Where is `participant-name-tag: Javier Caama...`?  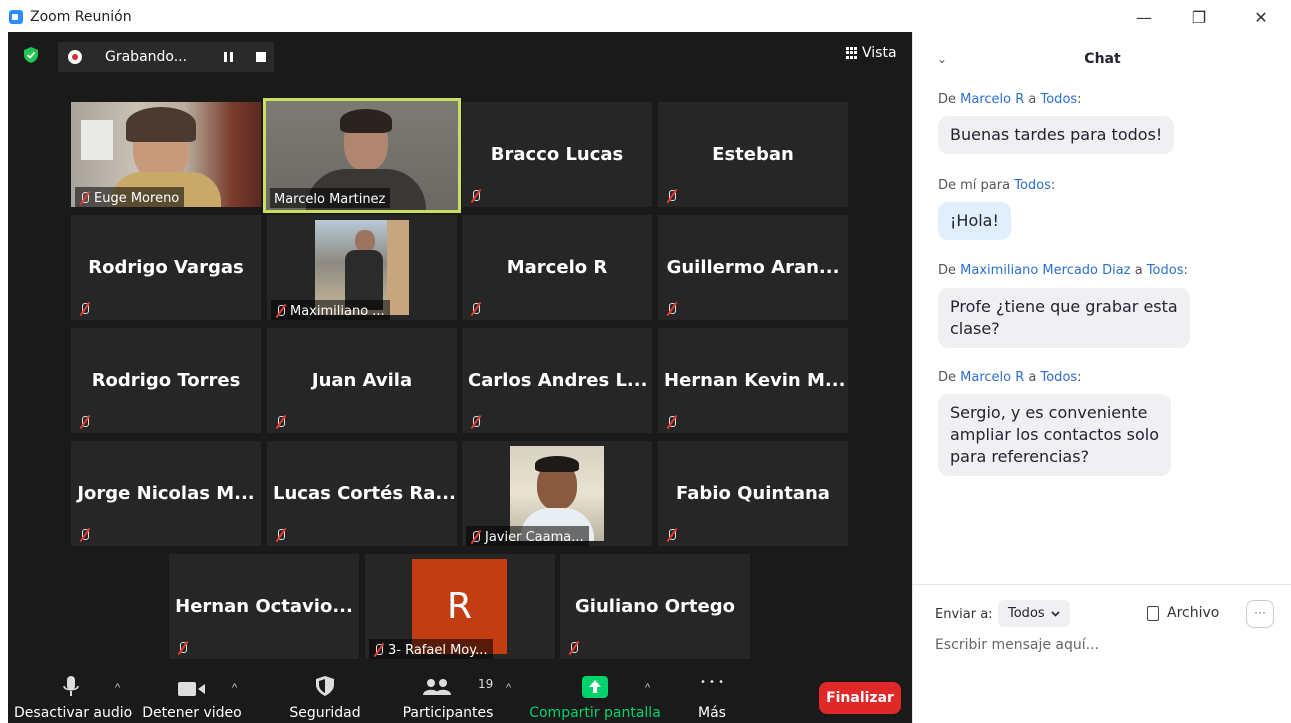 participant-name-tag: Javier Caama... is located at coordinates (527, 536).